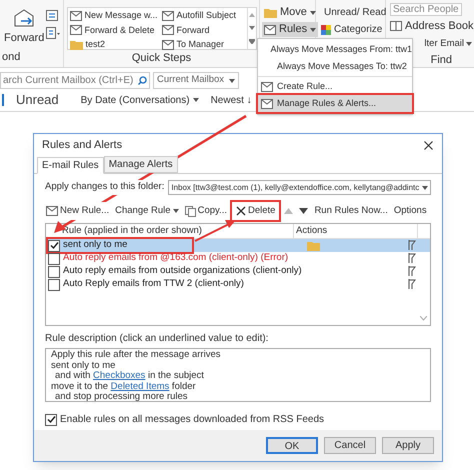 This screenshot has height=470, width=474. Describe the element at coordinates (82, 145) in the screenshot. I see `window-title: Rules and Alerts` at that location.